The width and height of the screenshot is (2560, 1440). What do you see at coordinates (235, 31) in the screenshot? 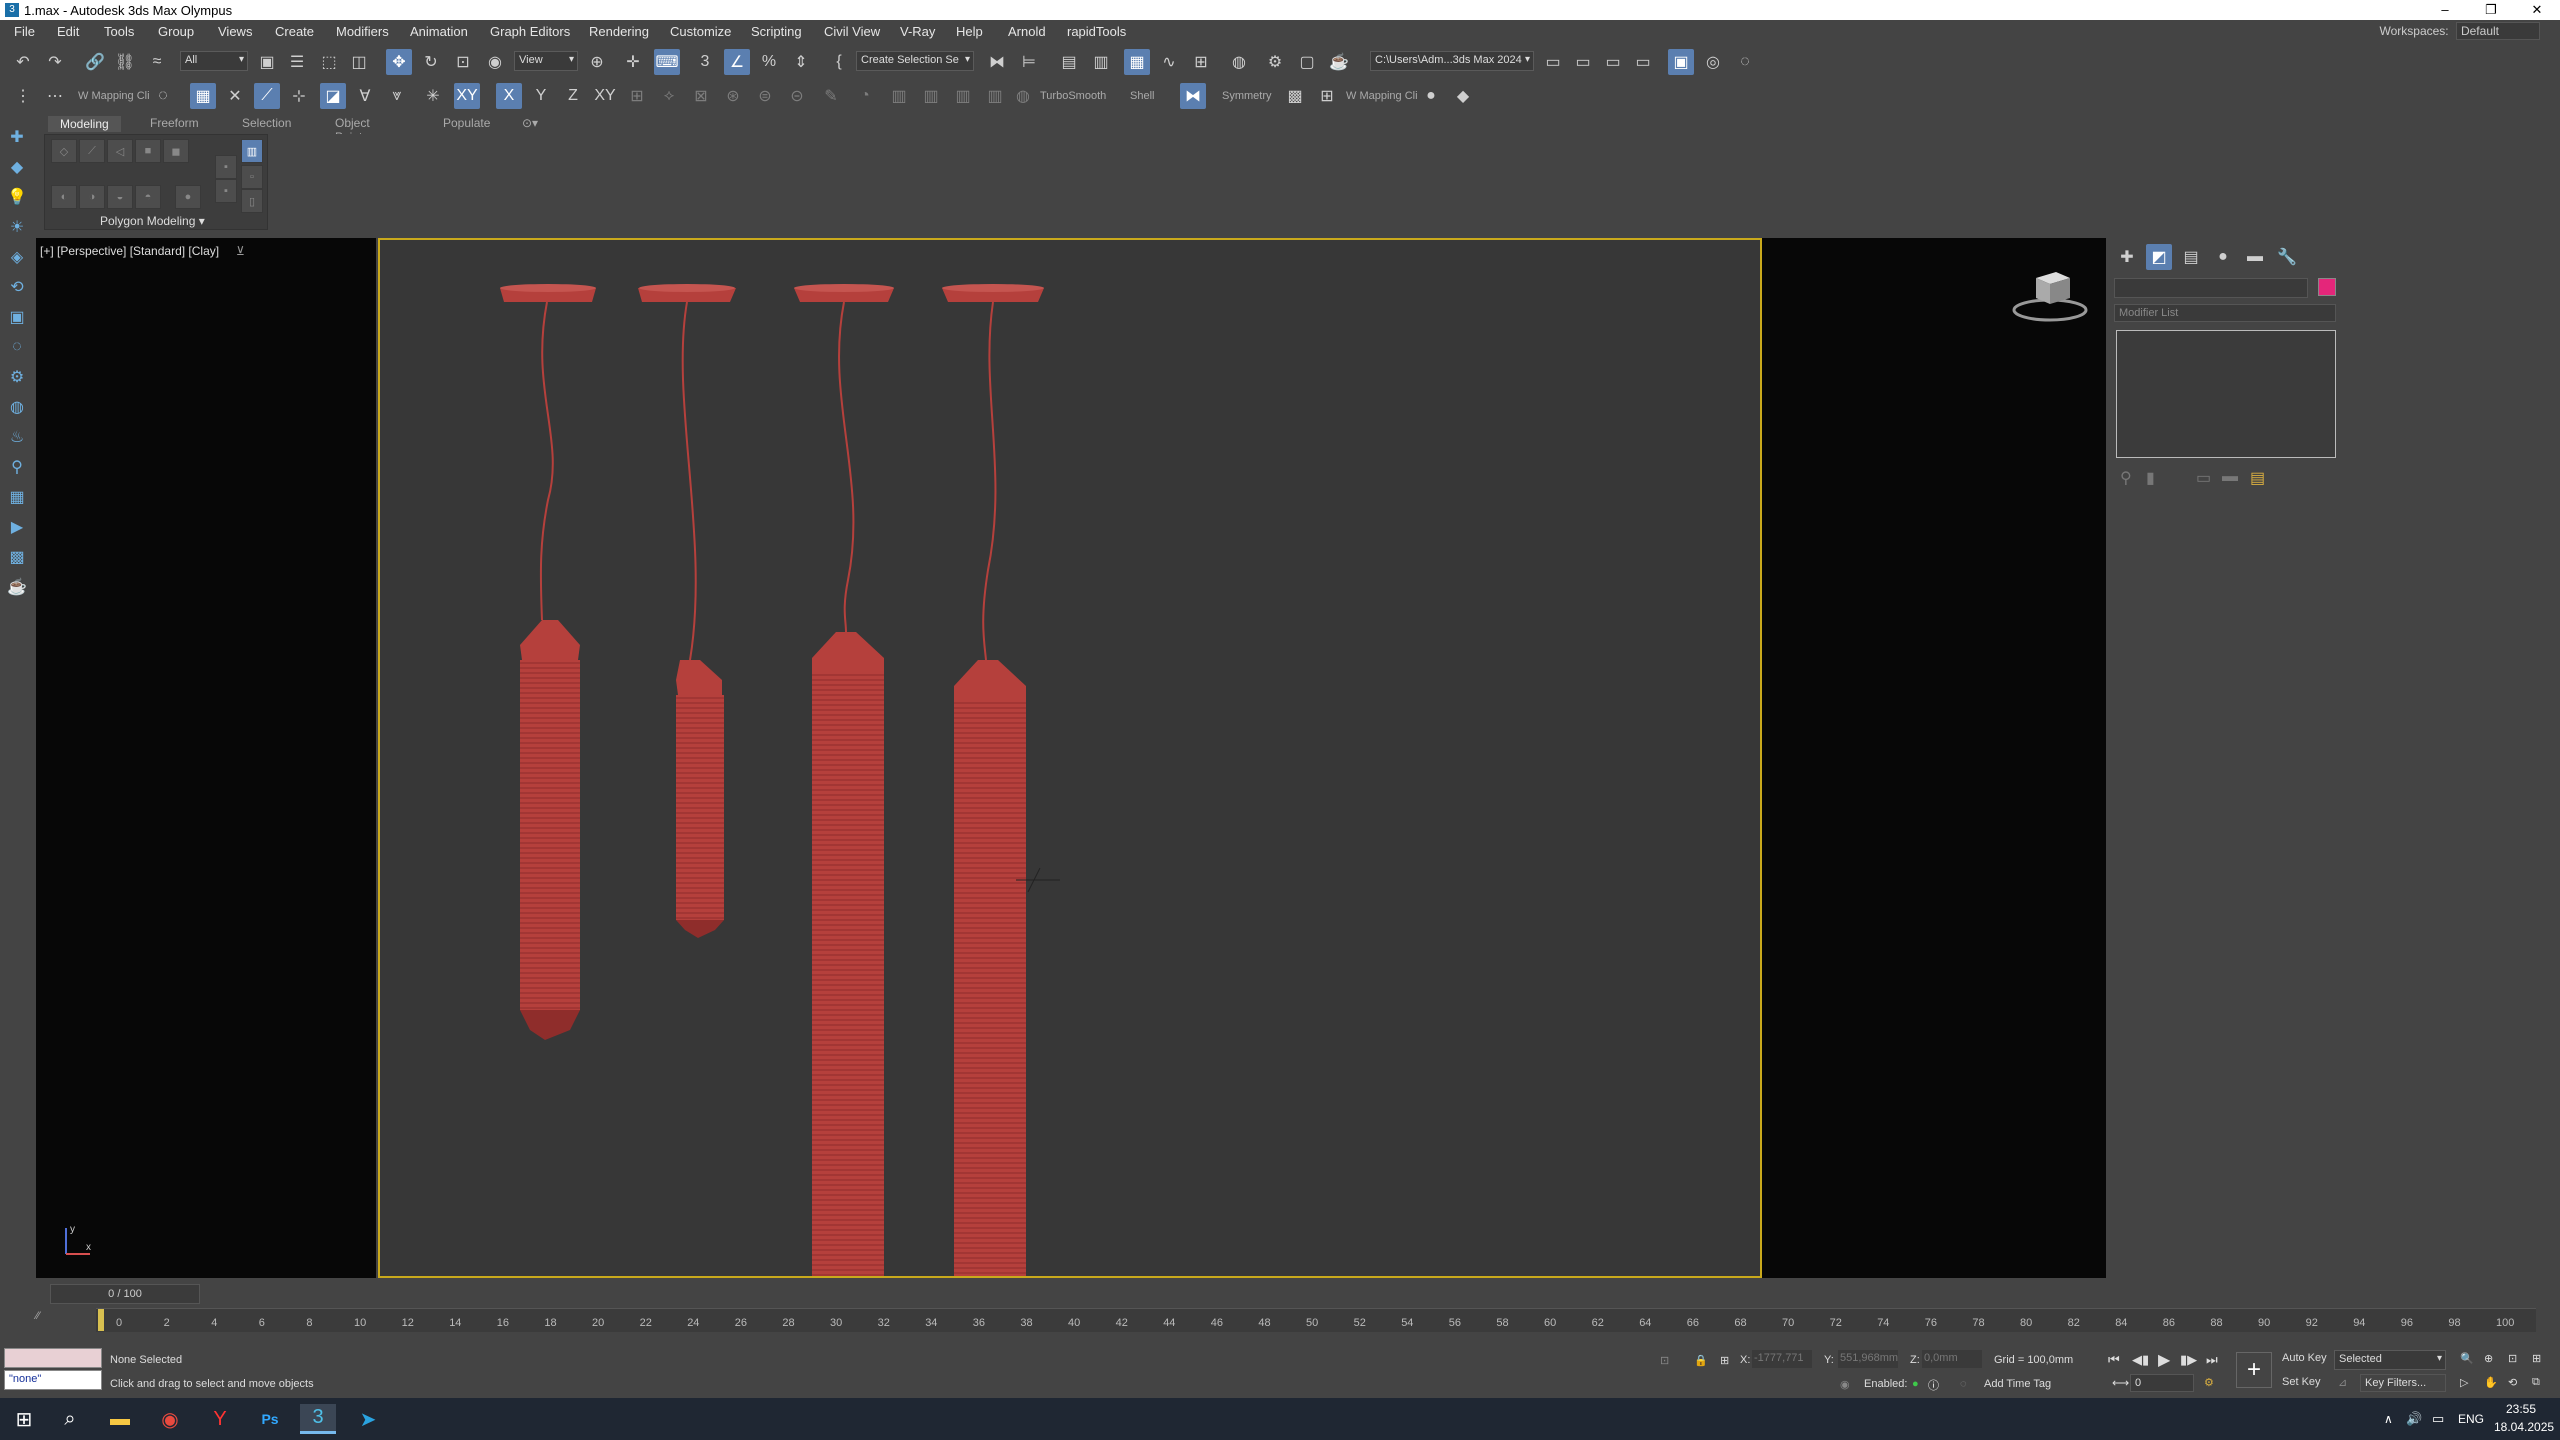
I see `menu-views: Views` at bounding box center [235, 31].